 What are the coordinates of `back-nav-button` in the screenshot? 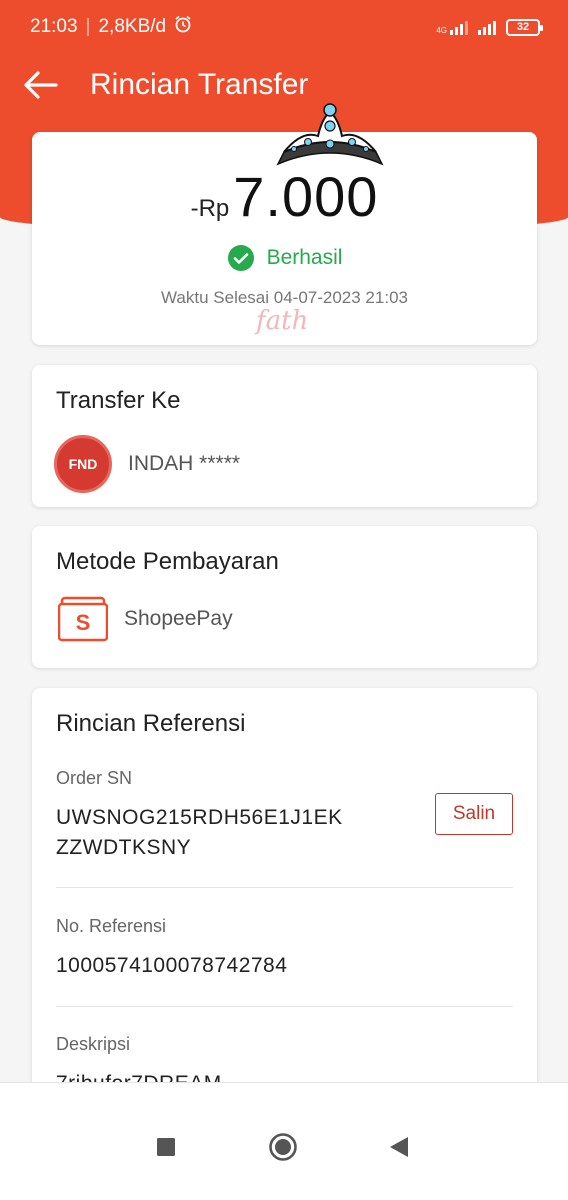 It's located at (399, 1147).